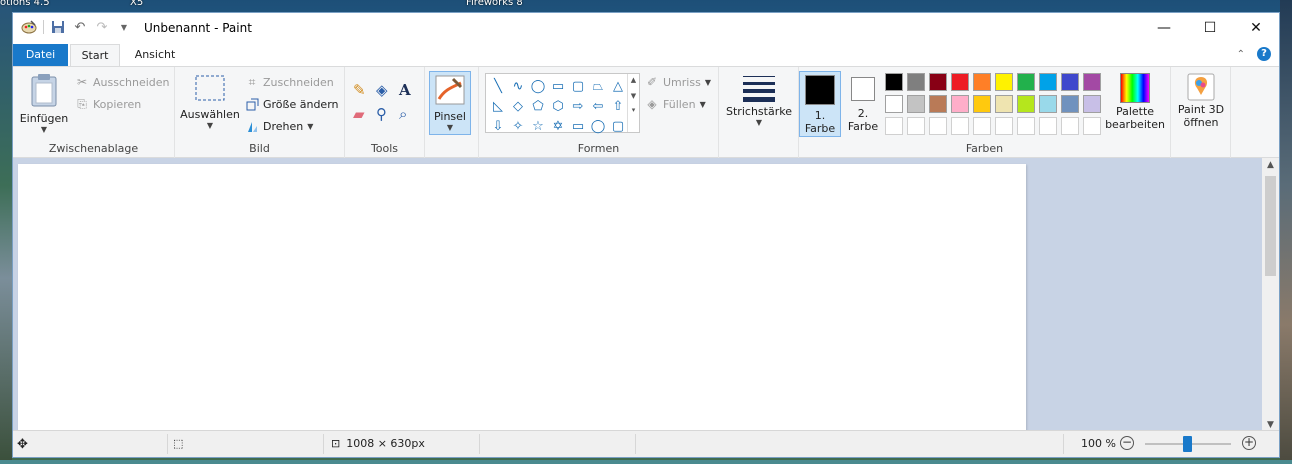 The width and height of the screenshot is (1292, 464). What do you see at coordinates (518, 126) in the screenshot?
I see `shape-item: ✧` at bounding box center [518, 126].